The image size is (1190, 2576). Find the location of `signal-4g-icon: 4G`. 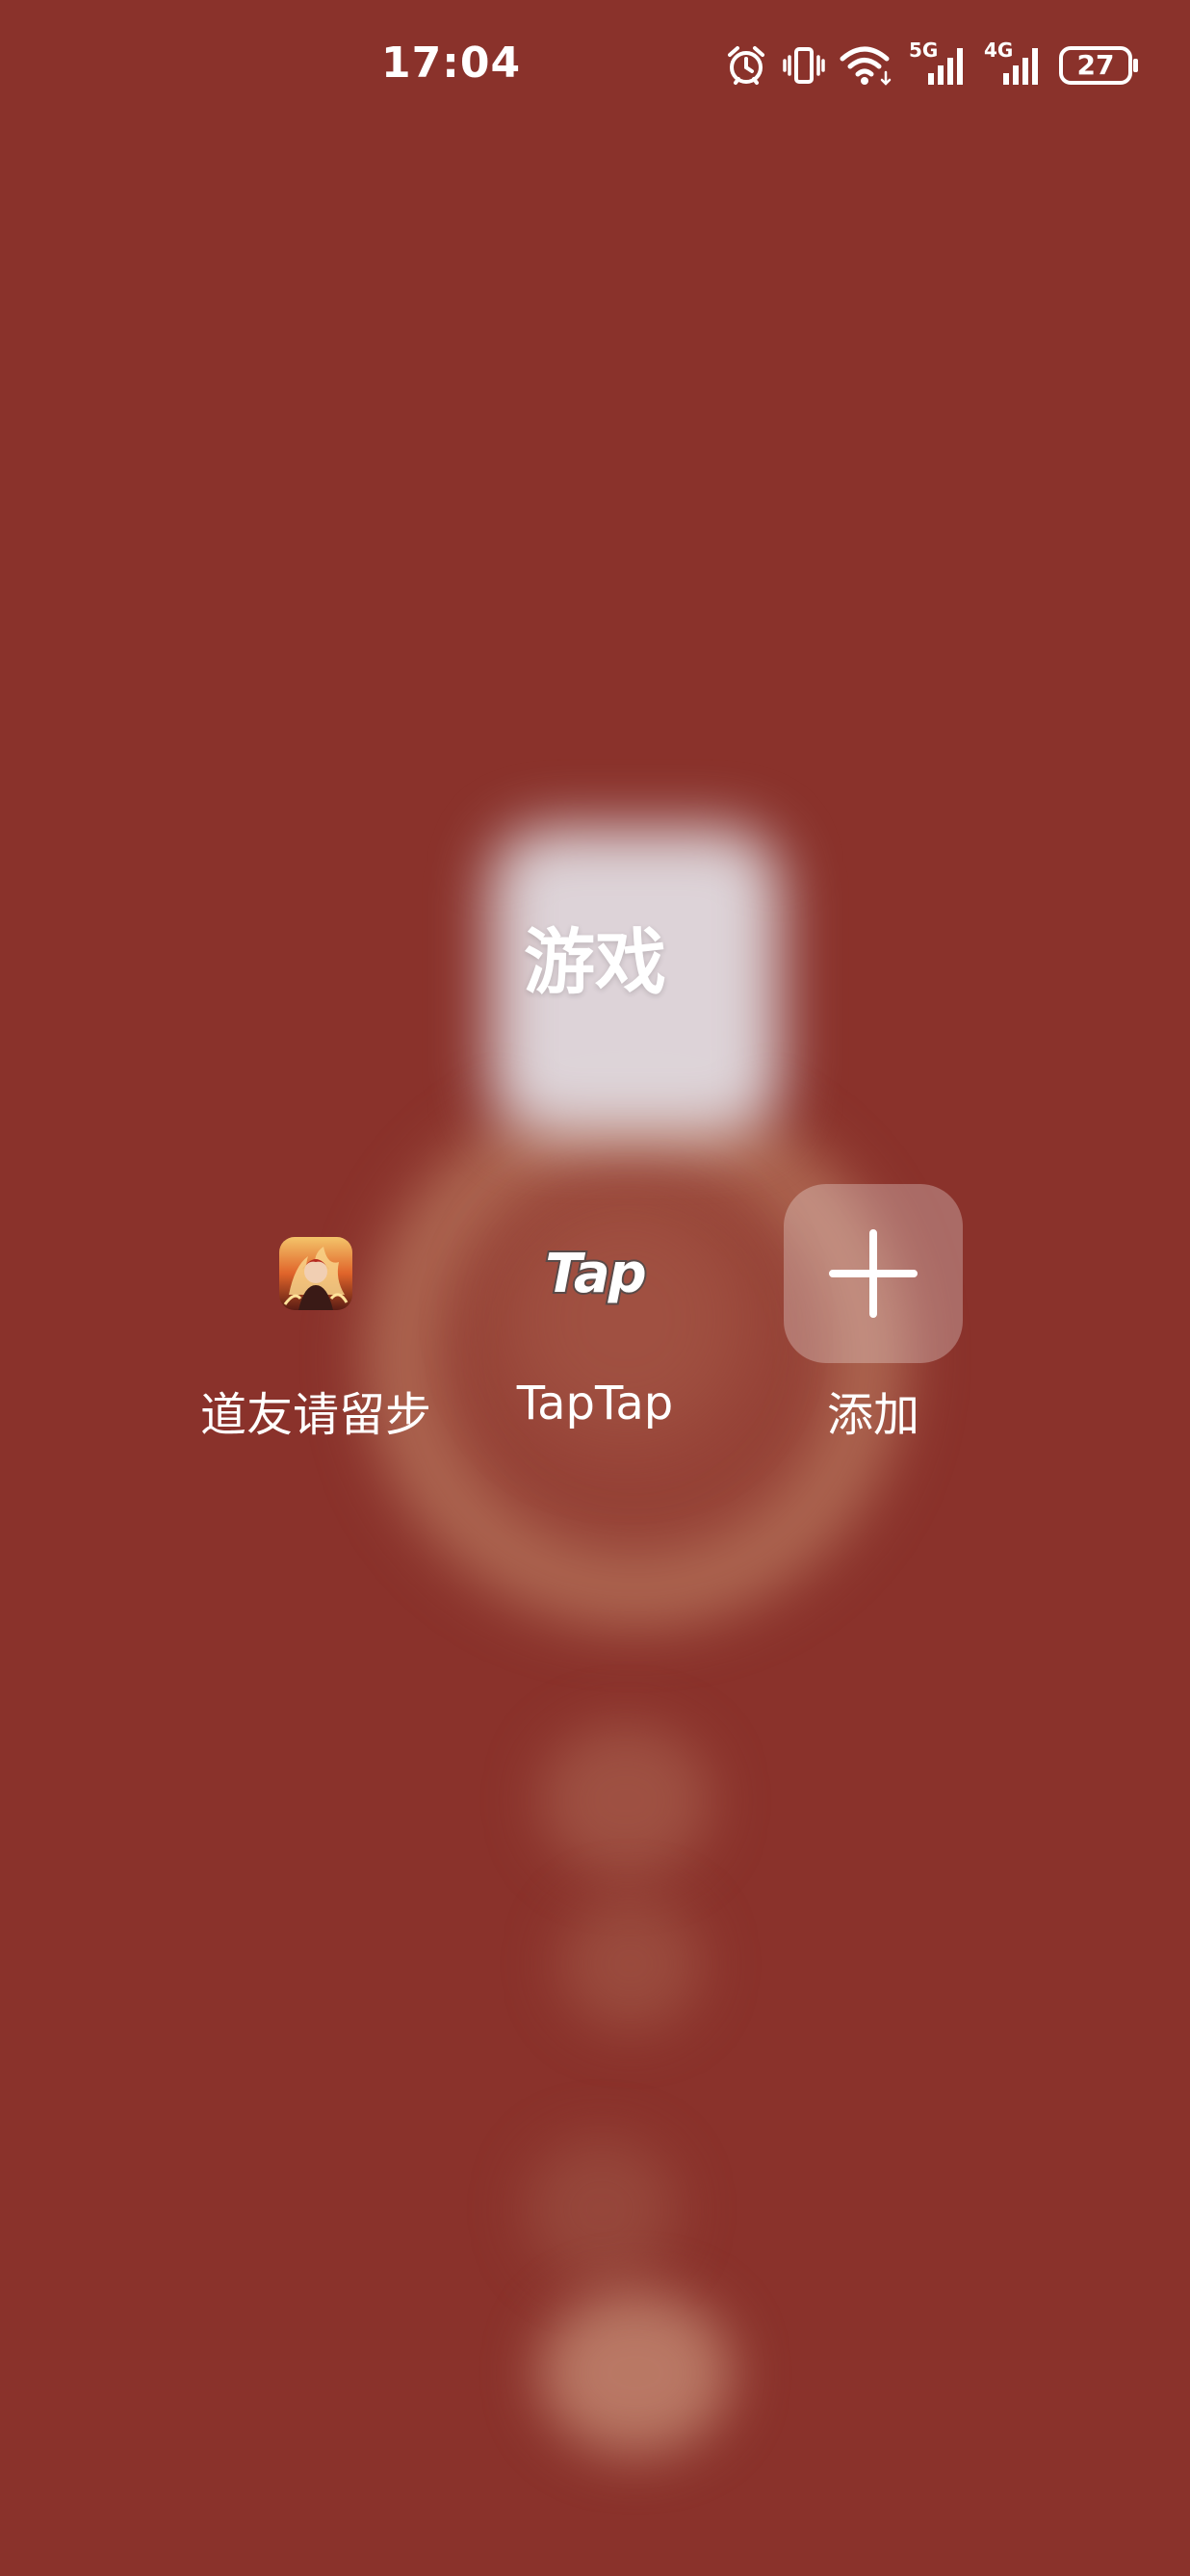

signal-4g-icon: 4G is located at coordinates (1015, 64).